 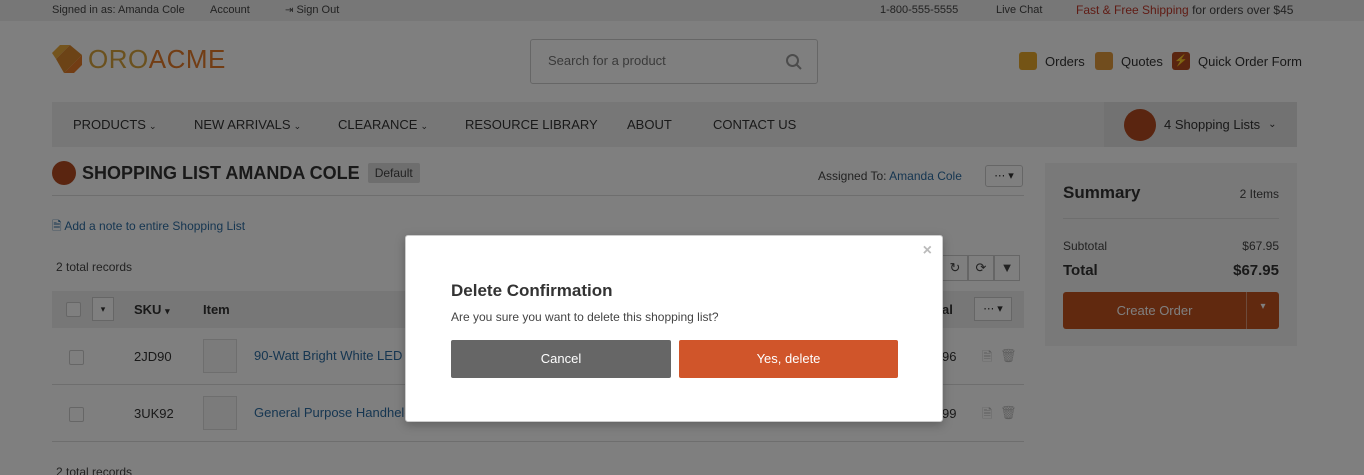 What do you see at coordinates (927, 251) in the screenshot?
I see `close-icon: ×` at bounding box center [927, 251].